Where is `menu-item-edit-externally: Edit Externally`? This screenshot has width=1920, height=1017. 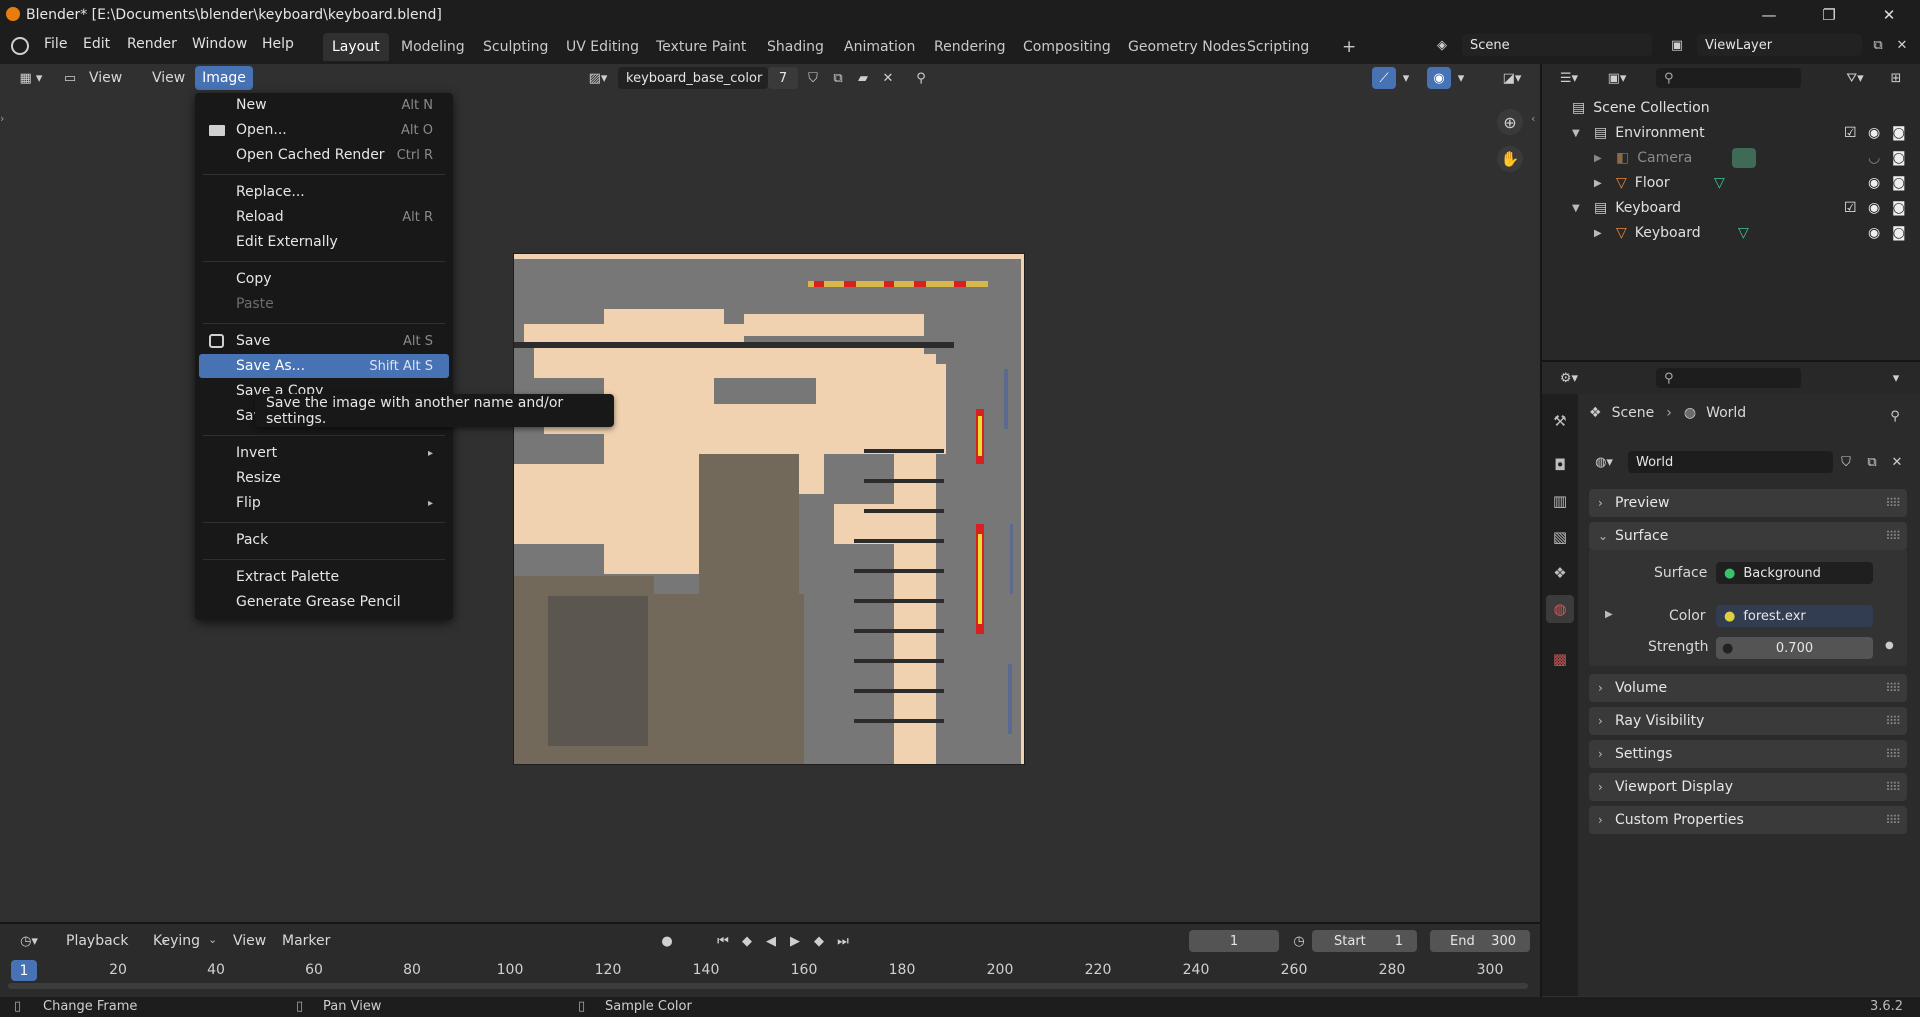
menu-item-edit-externally: Edit Externally is located at coordinates (324, 242).